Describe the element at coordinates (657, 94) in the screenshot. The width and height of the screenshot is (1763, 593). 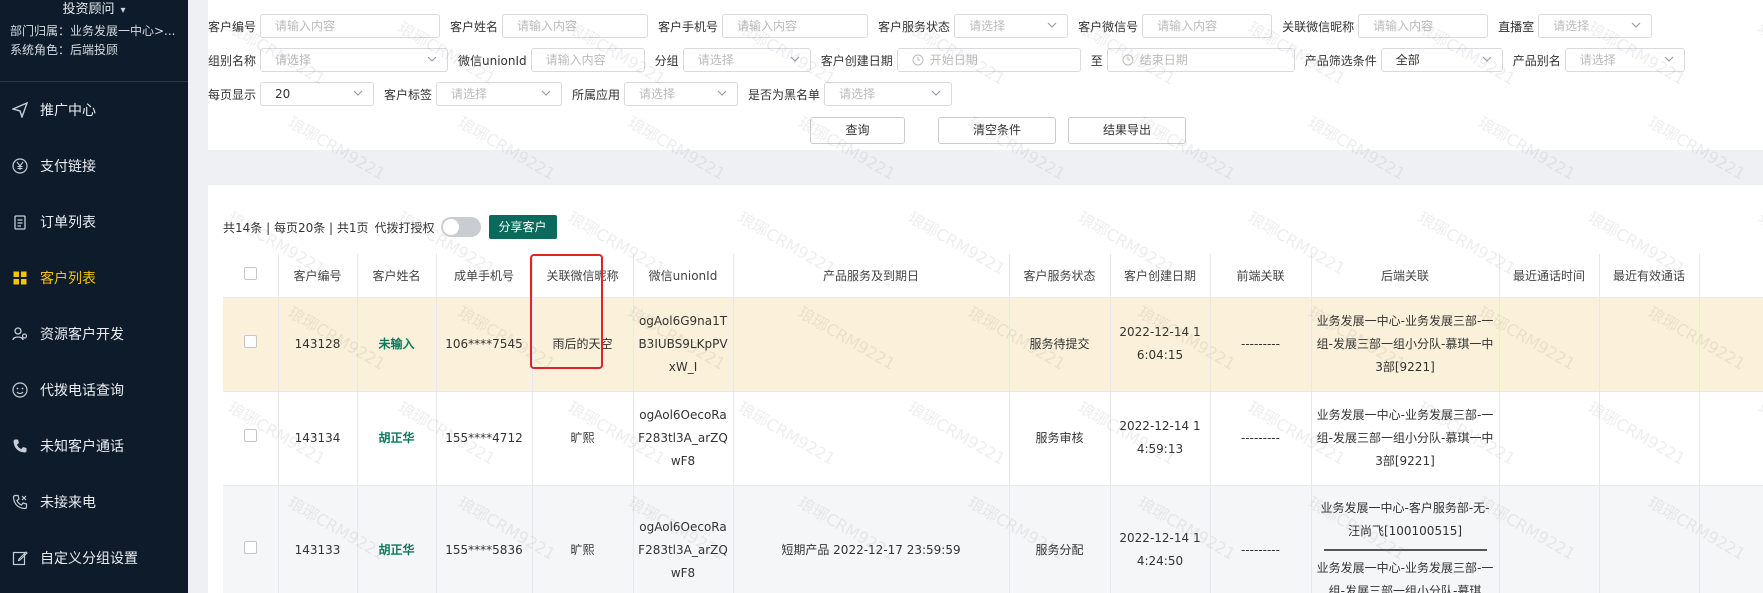
I see `app-placeholder: 请选择` at that location.